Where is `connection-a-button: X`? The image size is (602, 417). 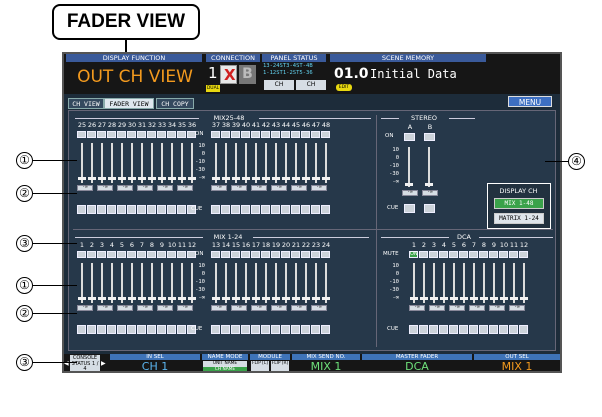
connection-a-button: X is located at coordinates (228, 74).